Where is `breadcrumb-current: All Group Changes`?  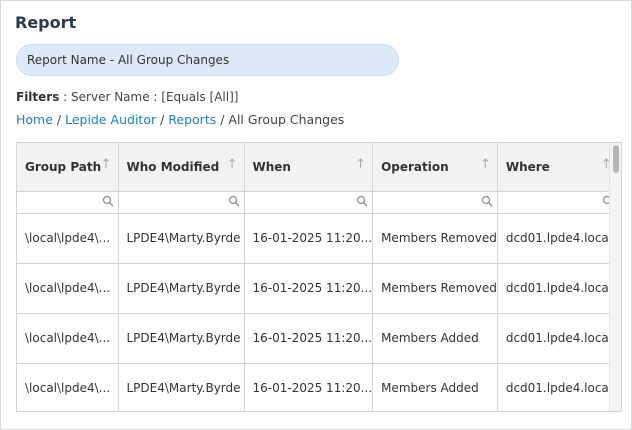 breadcrumb-current: All Group Changes is located at coordinates (286, 119).